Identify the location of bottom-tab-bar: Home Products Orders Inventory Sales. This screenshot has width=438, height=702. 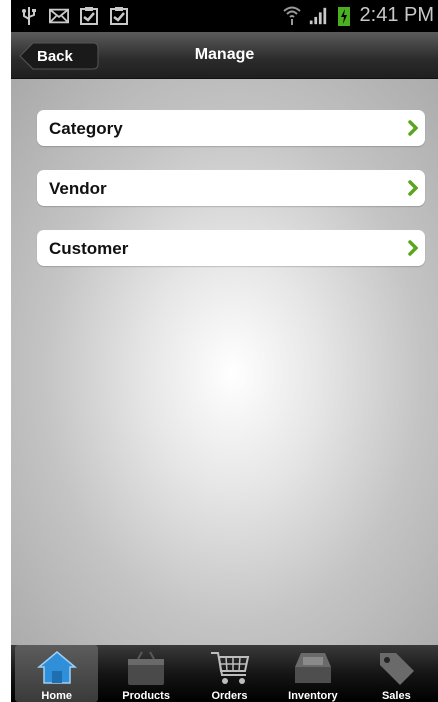
(224, 673).